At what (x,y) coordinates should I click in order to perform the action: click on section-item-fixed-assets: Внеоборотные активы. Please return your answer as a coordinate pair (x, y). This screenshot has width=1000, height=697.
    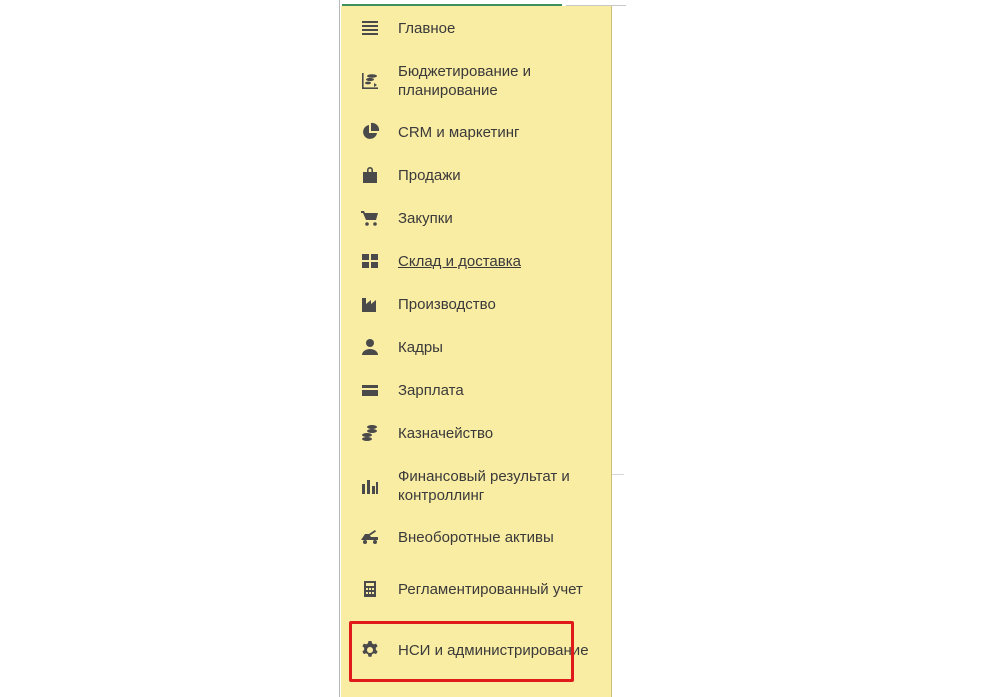
    Looking at the image, I should click on (476, 537).